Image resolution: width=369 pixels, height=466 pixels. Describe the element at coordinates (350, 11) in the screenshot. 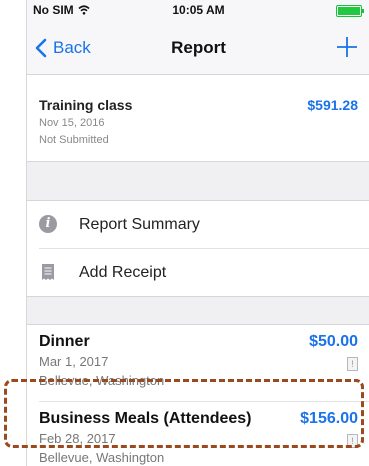

I see `battery-icon` at that location.